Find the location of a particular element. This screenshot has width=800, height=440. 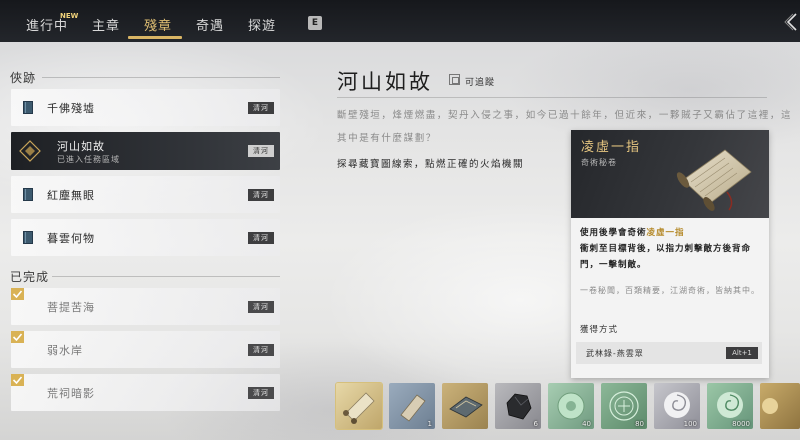

quest-objective: 探尋藏寶圖線索，點燃正確的火焰機關 is located at coordinates (431, 164).